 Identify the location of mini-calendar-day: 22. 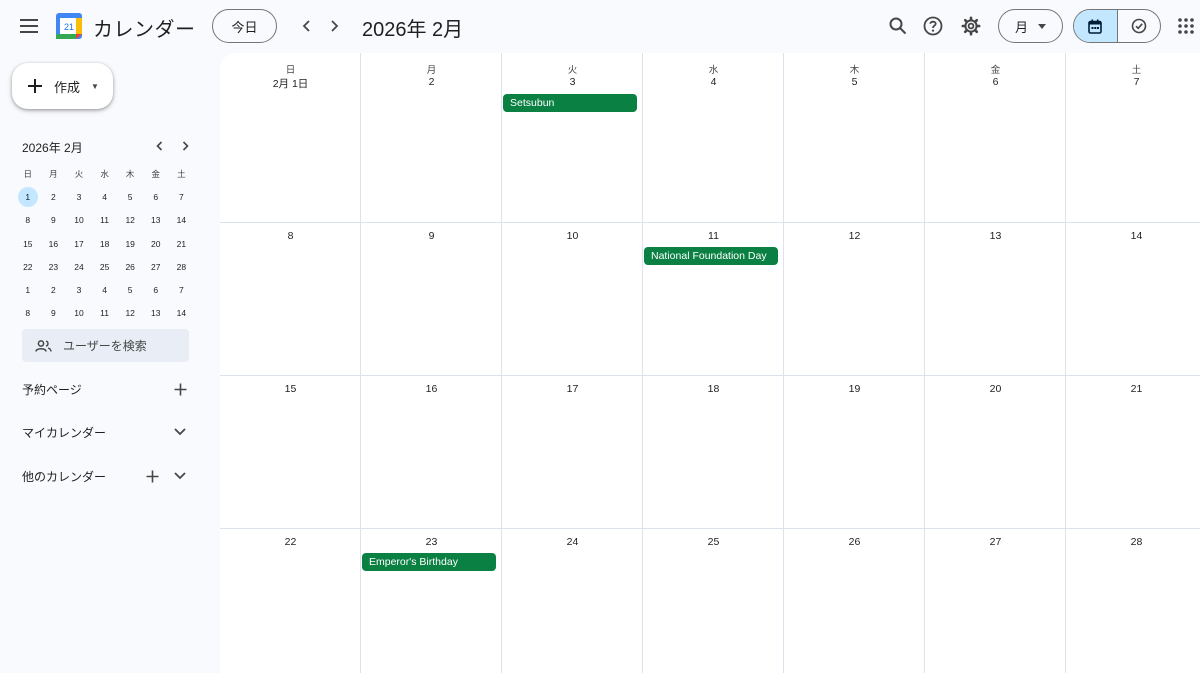
(28, 267).